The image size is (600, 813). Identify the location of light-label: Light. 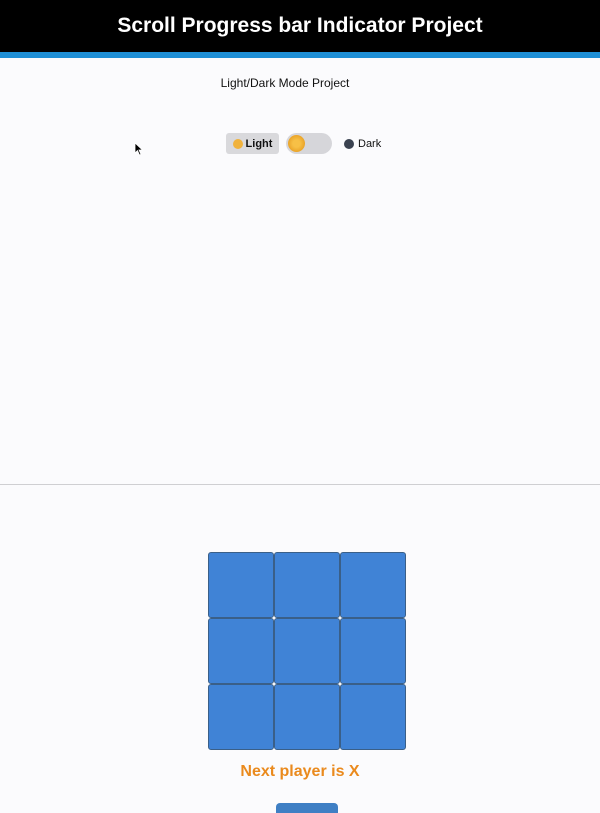
(259, 143).